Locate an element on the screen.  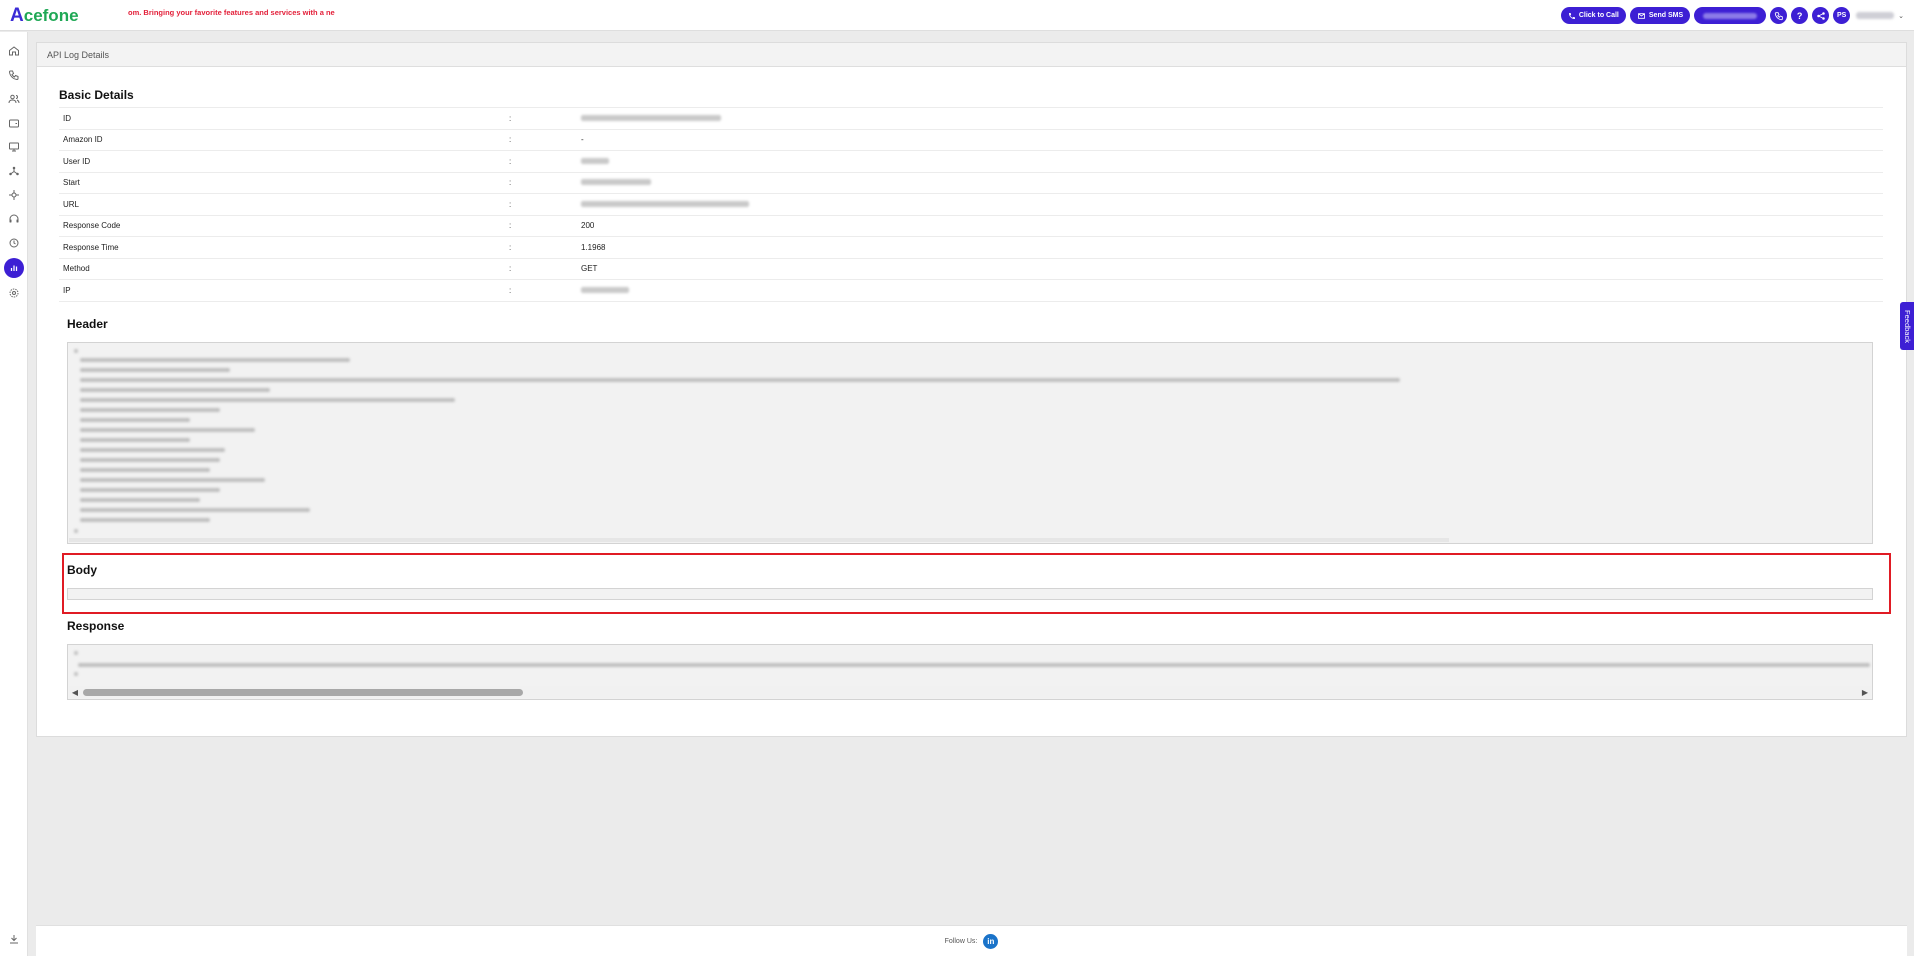
row-label: Start is located at coordinates (71, 183).